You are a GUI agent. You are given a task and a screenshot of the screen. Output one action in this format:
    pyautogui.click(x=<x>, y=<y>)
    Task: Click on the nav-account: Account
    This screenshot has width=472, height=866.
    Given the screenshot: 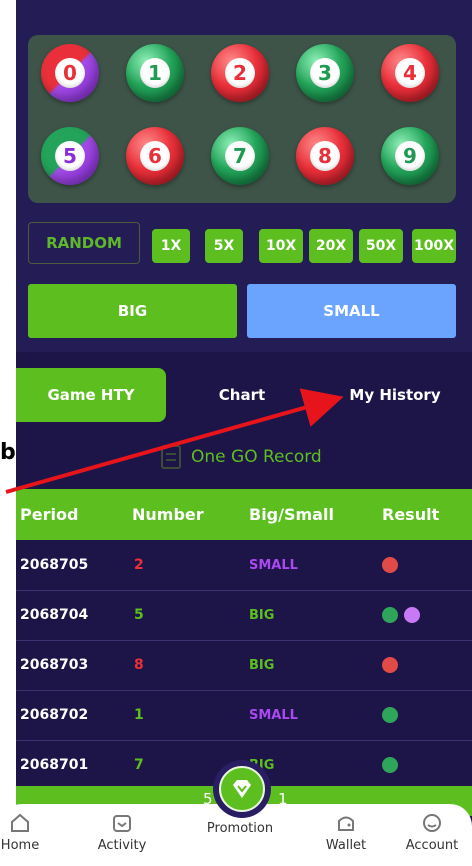 What is the action you would take?
    pyautogui.click(x=432, y=832)
    